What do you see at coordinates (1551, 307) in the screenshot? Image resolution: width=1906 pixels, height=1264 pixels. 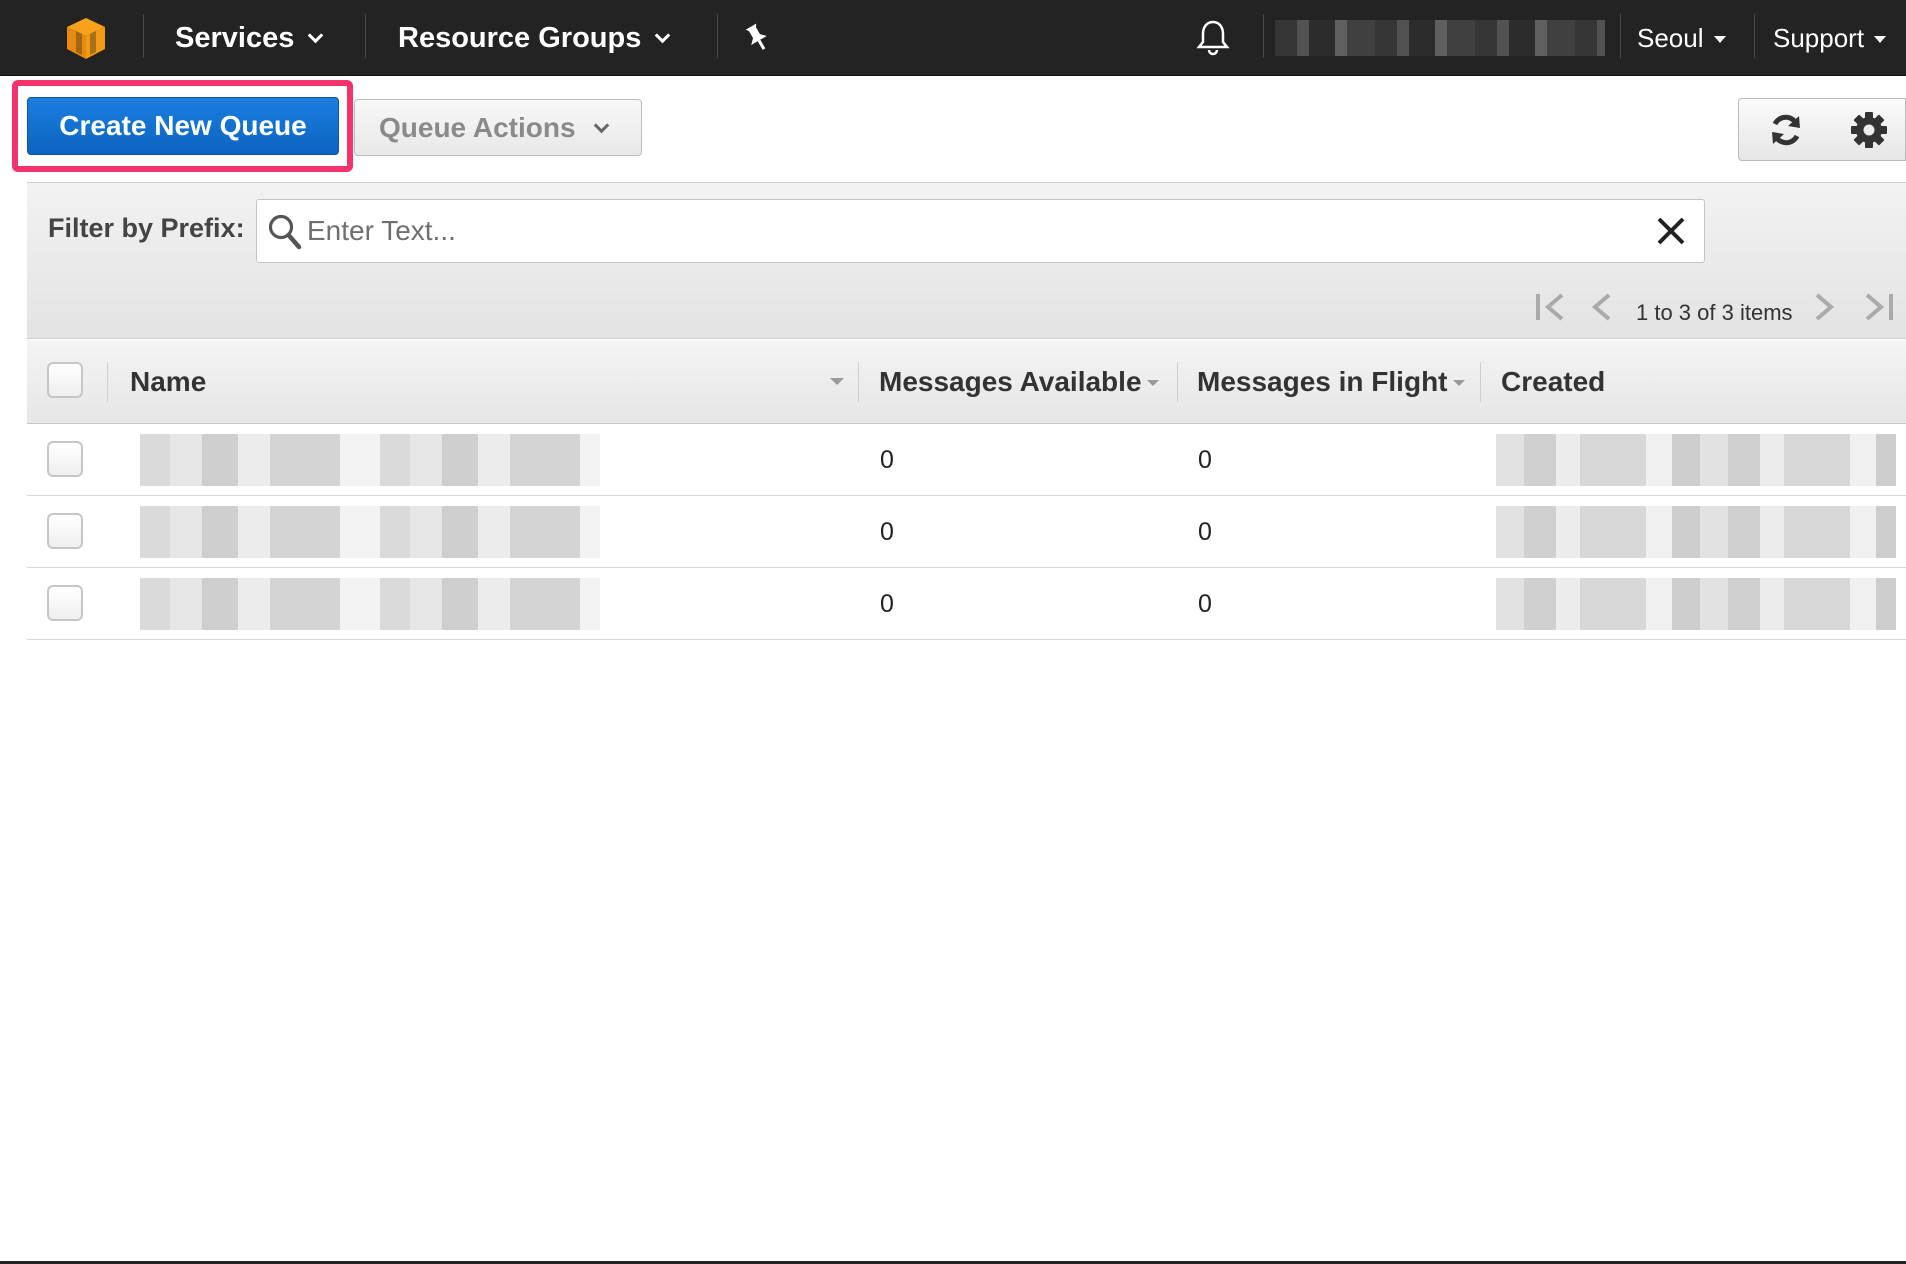 I see `first-page-icon` at bounding box center [1551, 307].